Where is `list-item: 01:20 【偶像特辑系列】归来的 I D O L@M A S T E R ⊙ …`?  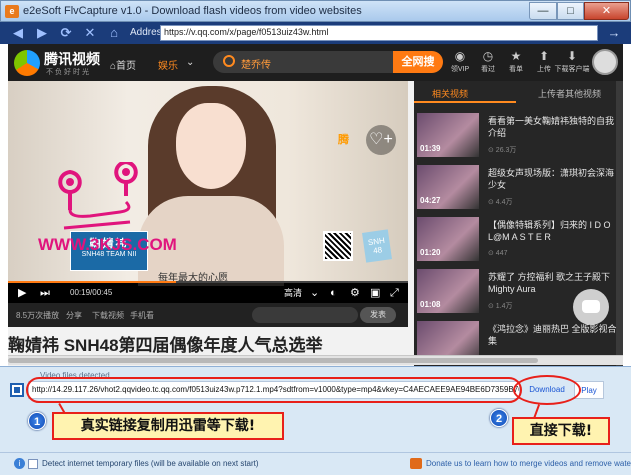 list-item: 01:20 【偶像特辑系列】归来的 I D O L@M A S T E R ⊙ … is located at coordinates (518, 239).